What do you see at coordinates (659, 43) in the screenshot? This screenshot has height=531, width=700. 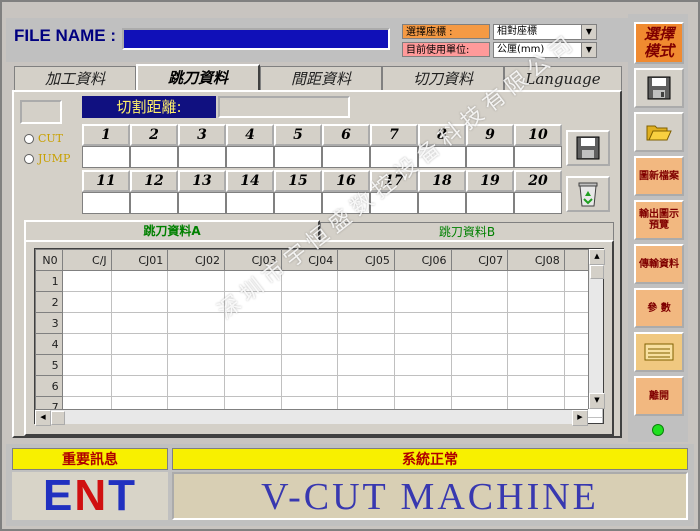 I see `select-mode-button: 選擇模式` at bounding box center [659, 43].